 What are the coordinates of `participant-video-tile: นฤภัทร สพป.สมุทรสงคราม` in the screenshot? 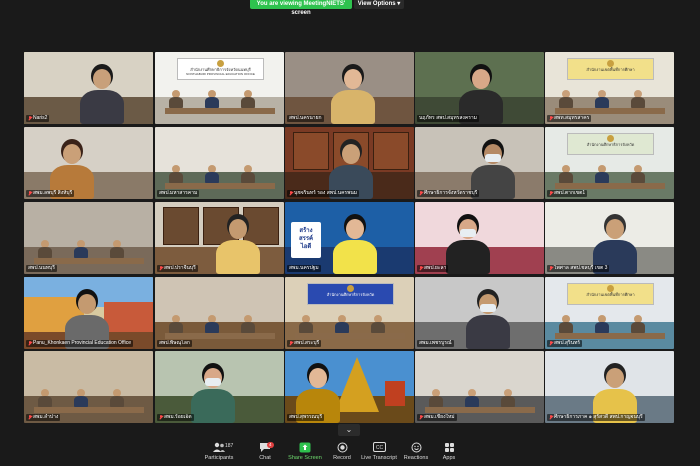 It's located at (479, 88).